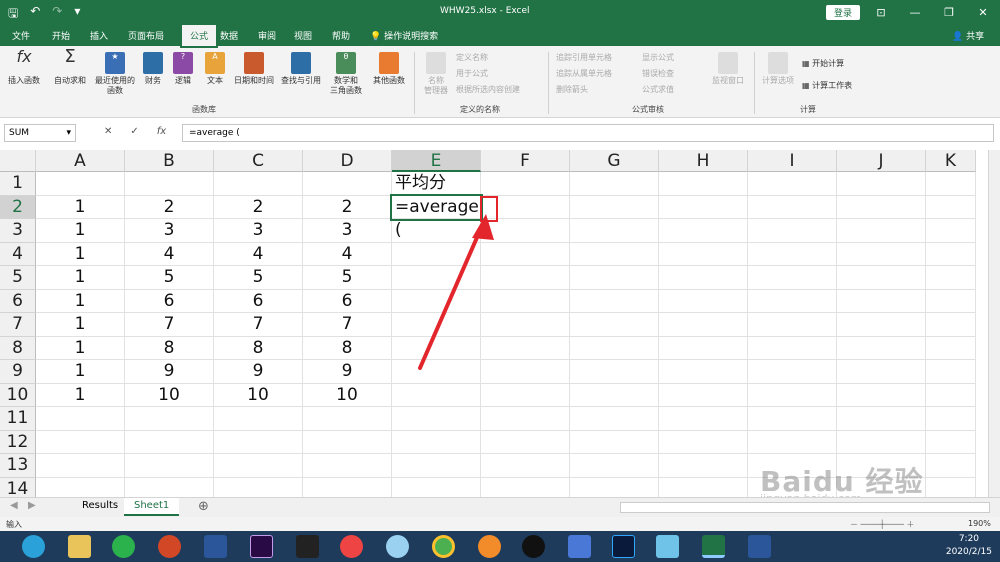  I want to click on cell-C5: 5, so click(258, 278).